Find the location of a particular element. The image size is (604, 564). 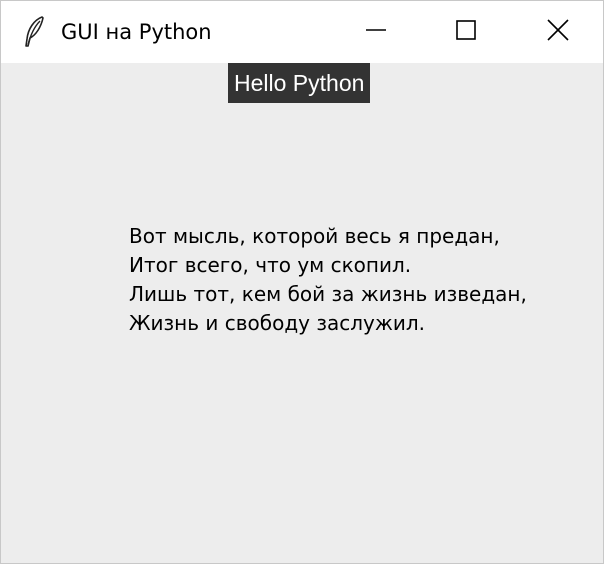

poem-line: Вот мысль, которой весь я предан, is located at coordinates (314, 236).